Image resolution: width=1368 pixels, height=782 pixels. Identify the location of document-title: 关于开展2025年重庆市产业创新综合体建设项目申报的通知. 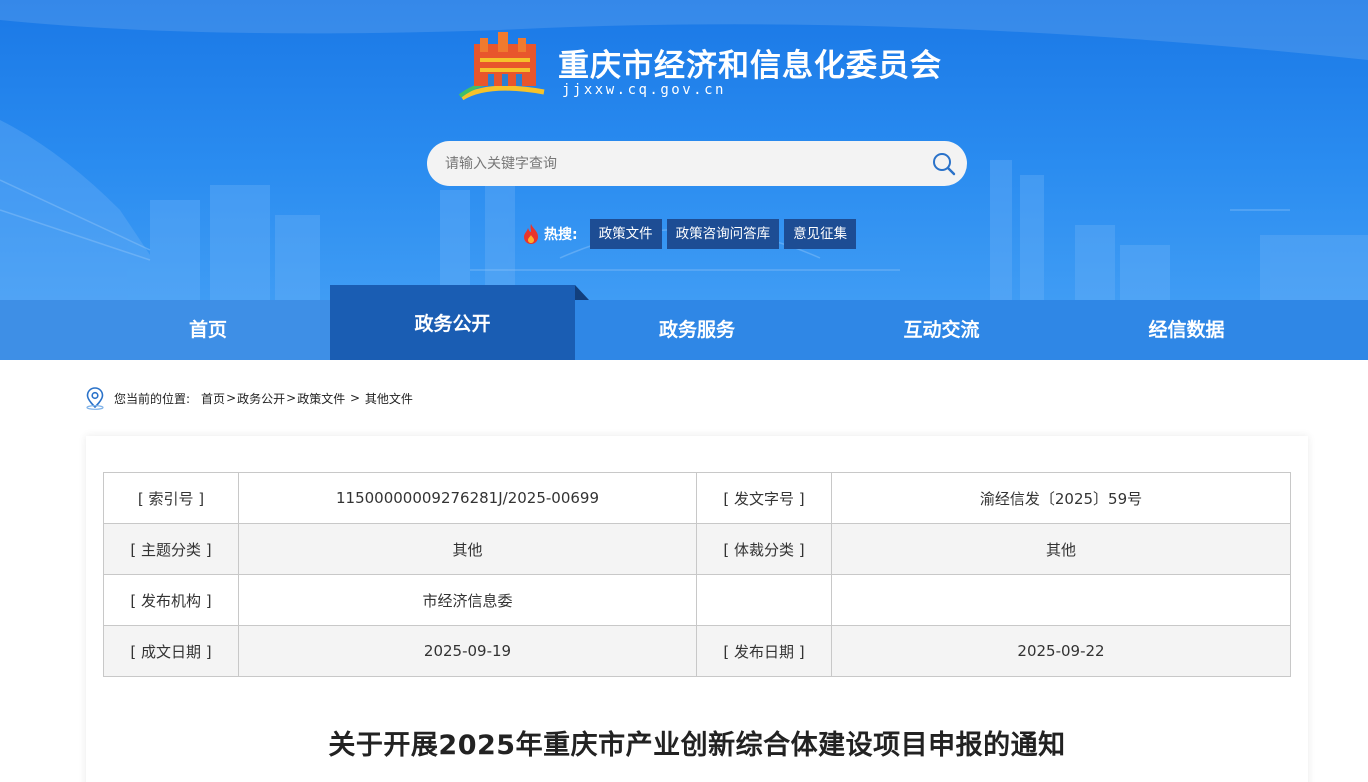
(697, 745).